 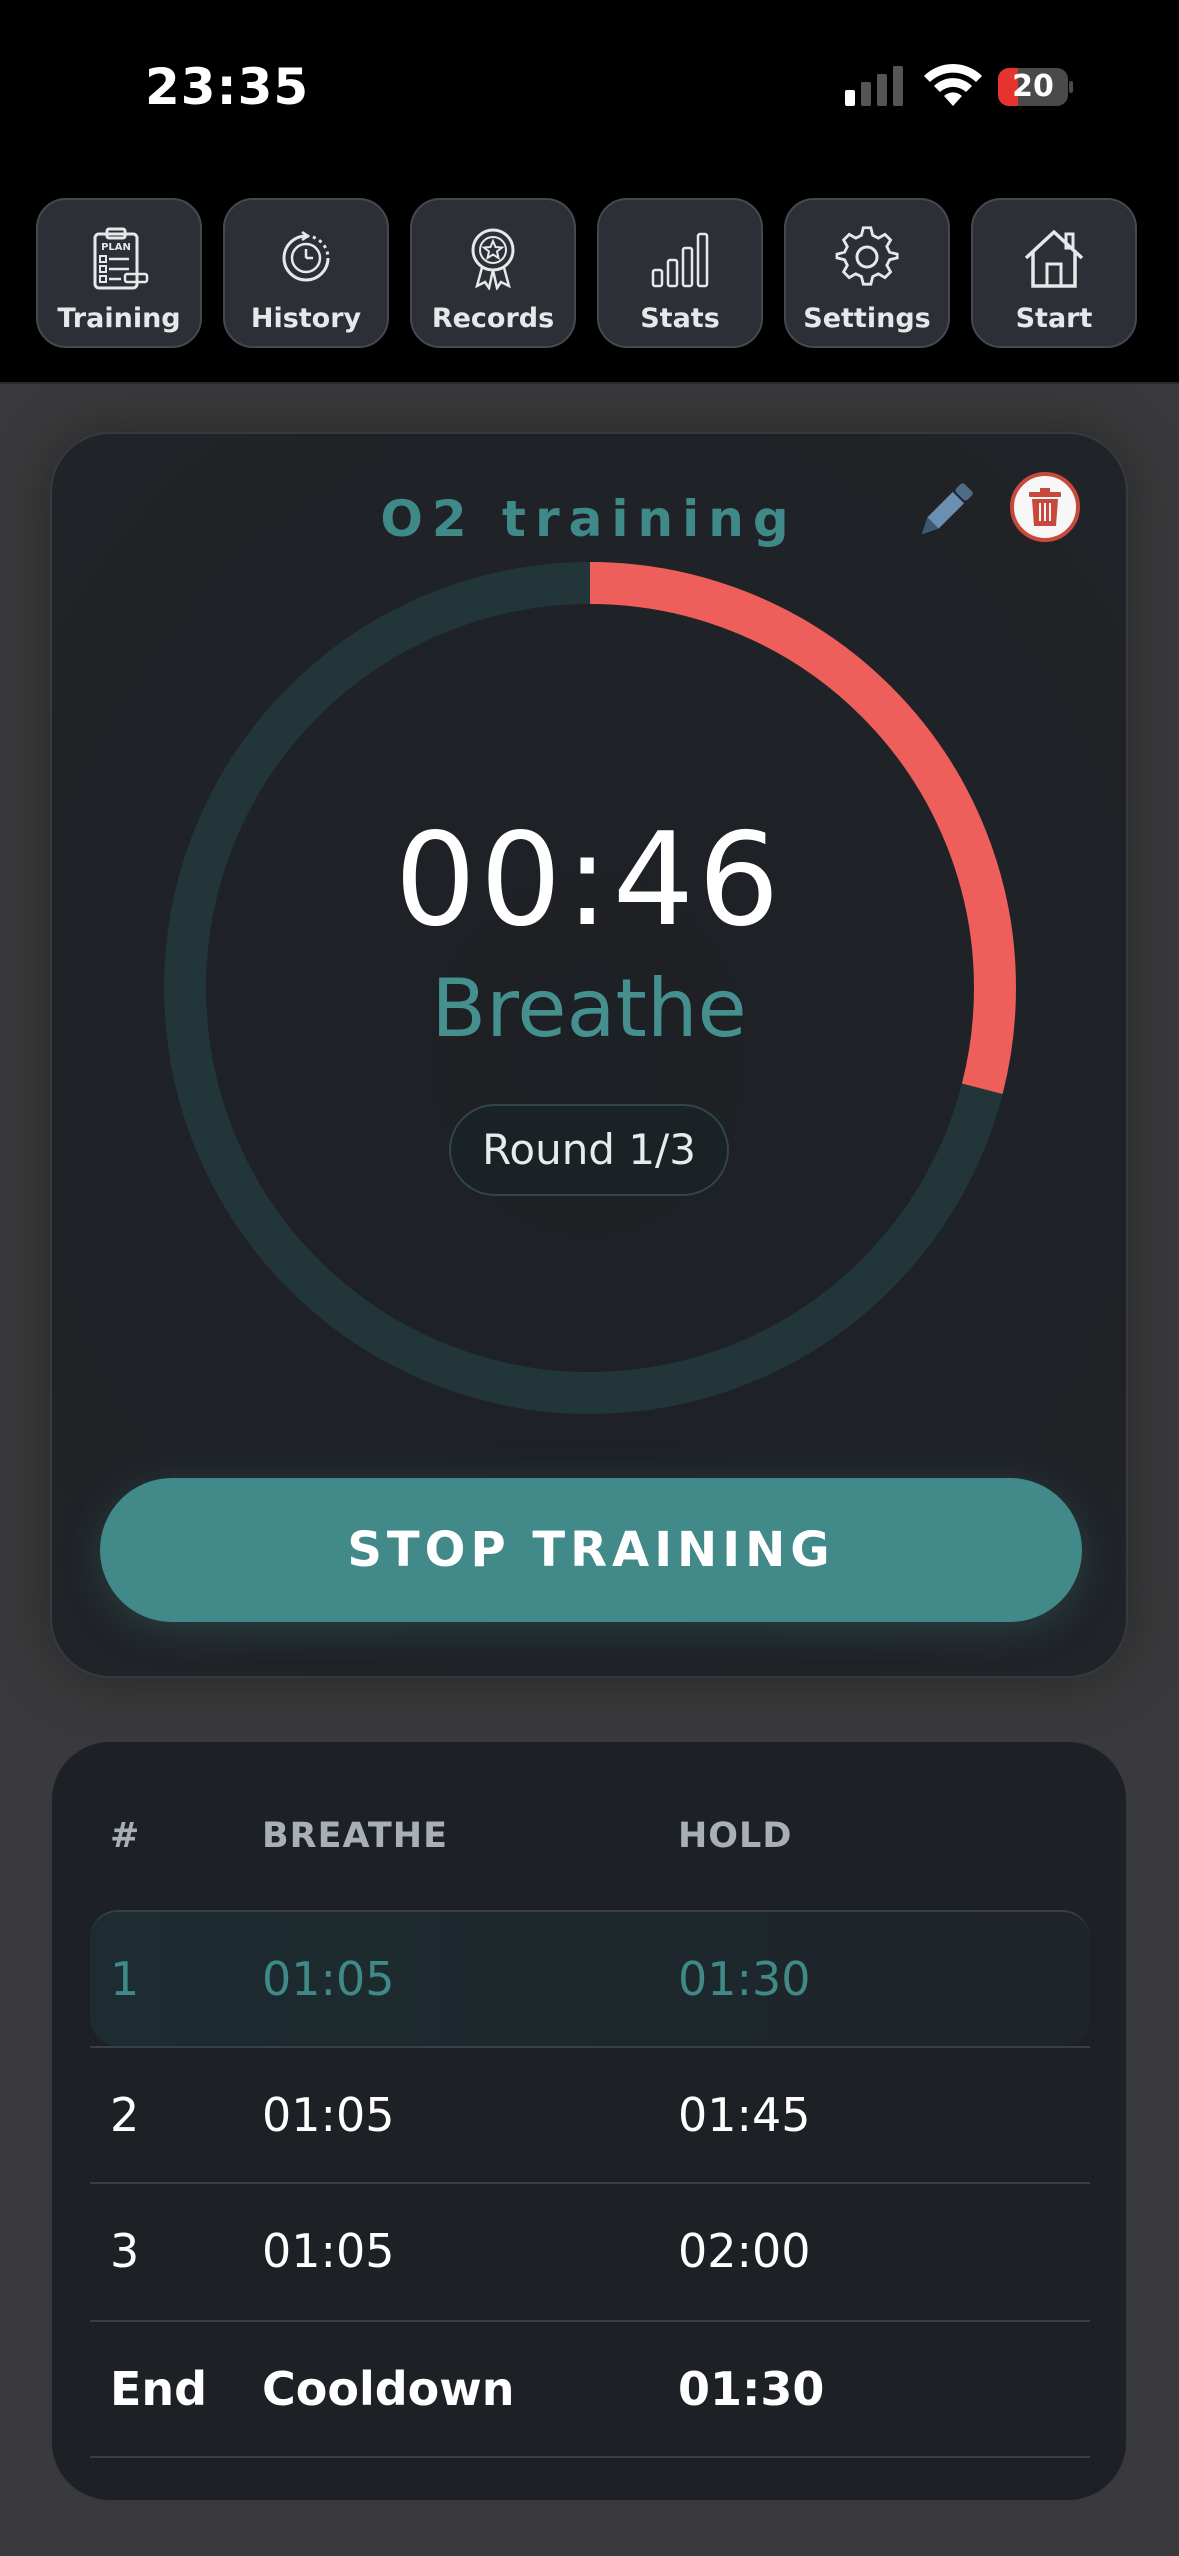 What do you see at coordinates (125, 1836) in the screenshot?
I see `header-number: #` at bounding box center [125, 1836].